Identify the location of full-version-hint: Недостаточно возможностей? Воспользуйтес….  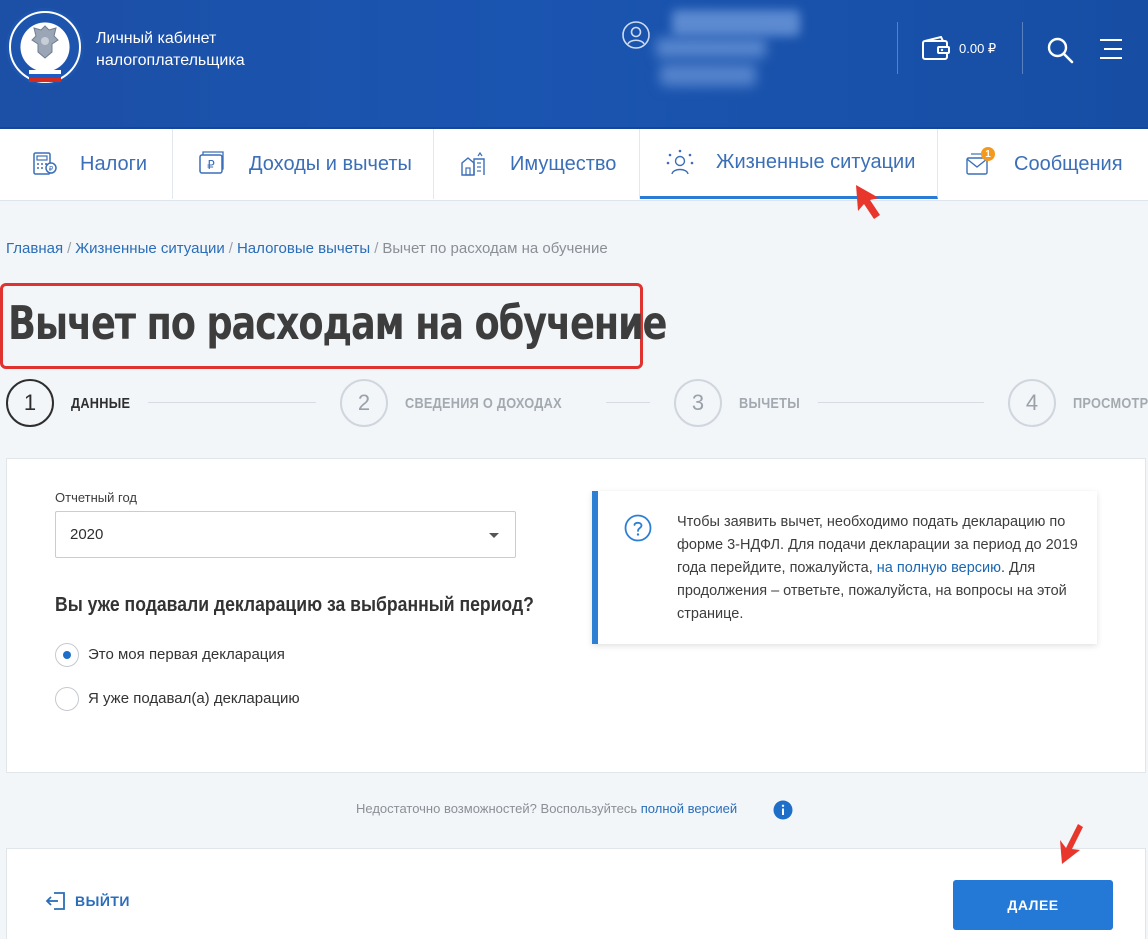
(546, 808).